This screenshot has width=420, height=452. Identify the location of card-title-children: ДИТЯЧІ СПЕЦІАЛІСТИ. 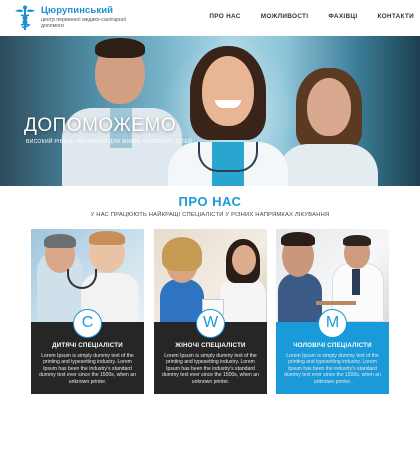
(87, 345).